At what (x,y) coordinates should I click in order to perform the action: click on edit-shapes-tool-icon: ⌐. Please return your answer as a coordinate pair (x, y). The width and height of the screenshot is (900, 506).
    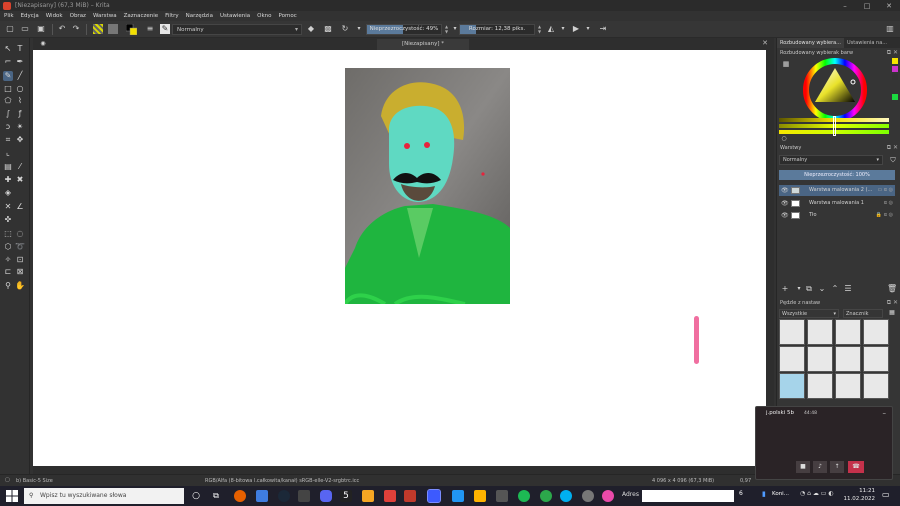
    Looking at the image, I should click on (8, 62).